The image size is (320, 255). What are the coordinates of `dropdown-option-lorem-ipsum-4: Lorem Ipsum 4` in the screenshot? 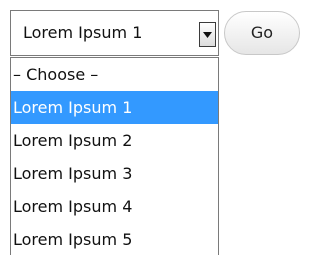 It's located at (114, 206).